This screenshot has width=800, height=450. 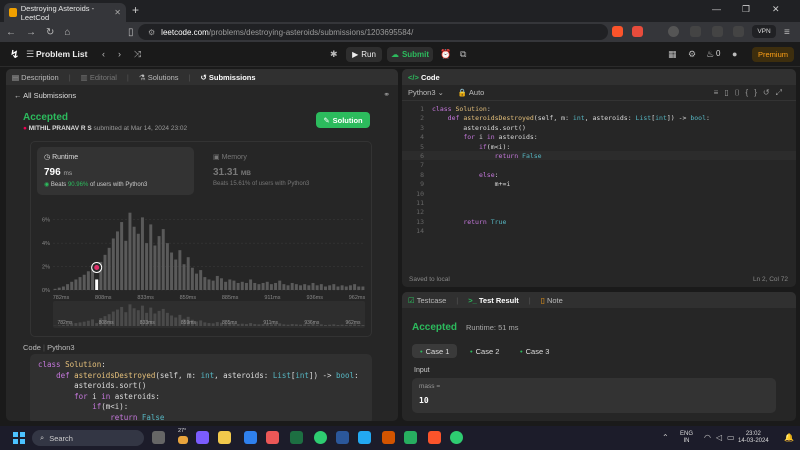 I want to click on bookmark-icon: ▯, so click(x=131, y=32).